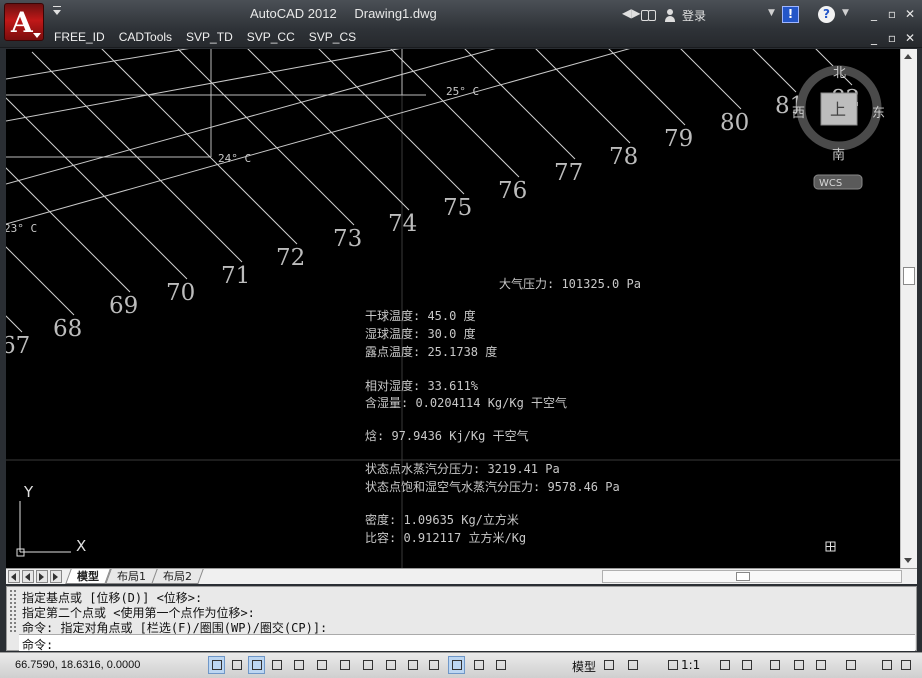 Image resolution: width=922 pixels, height=678 pixels. Describe the element at coordinates (892, 14) in the screenshot. I see `restore-button: ▫` at that location.